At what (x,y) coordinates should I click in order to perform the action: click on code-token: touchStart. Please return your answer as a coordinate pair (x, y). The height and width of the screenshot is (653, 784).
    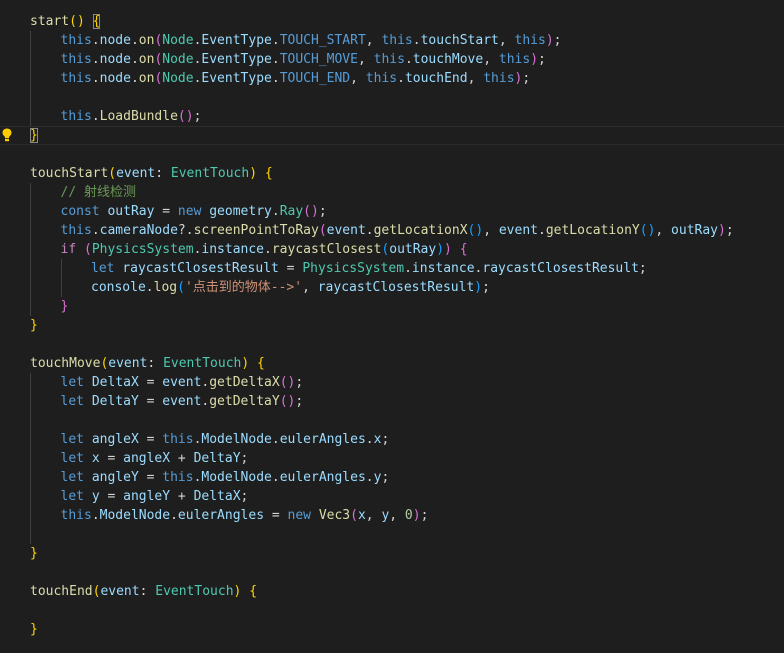
    Looking at the image, I should click on (69, 173).